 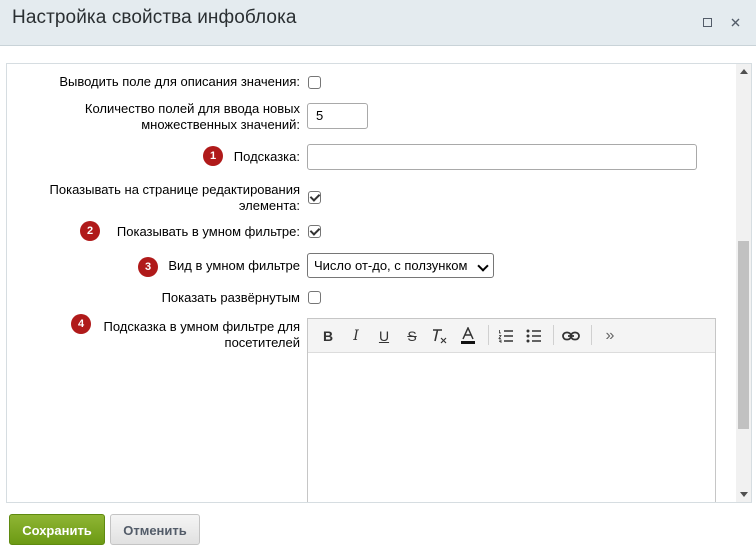 I want to click on arrow-down-icon, so click(x=743, y=494).